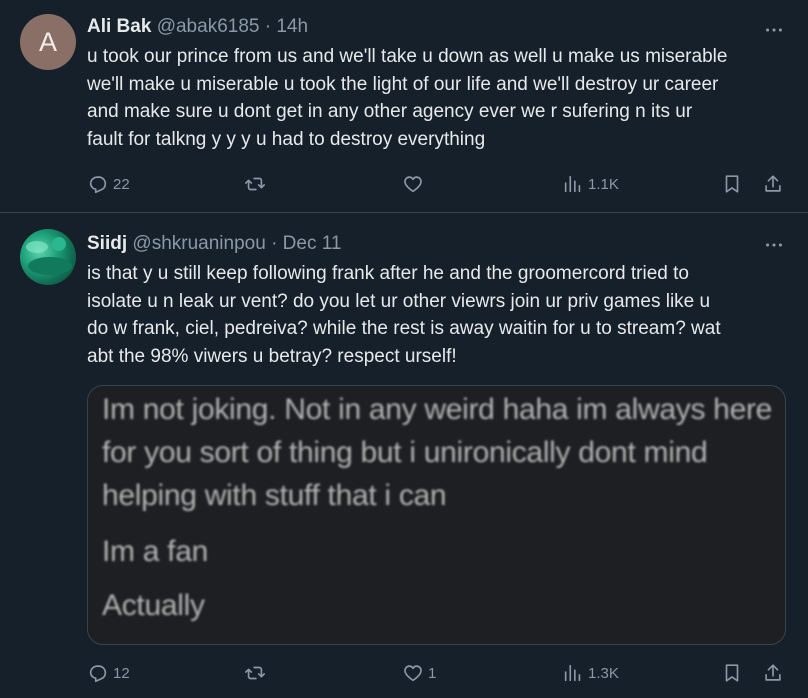  I want to click on author-name: Ali Bak, so click(119, 26).